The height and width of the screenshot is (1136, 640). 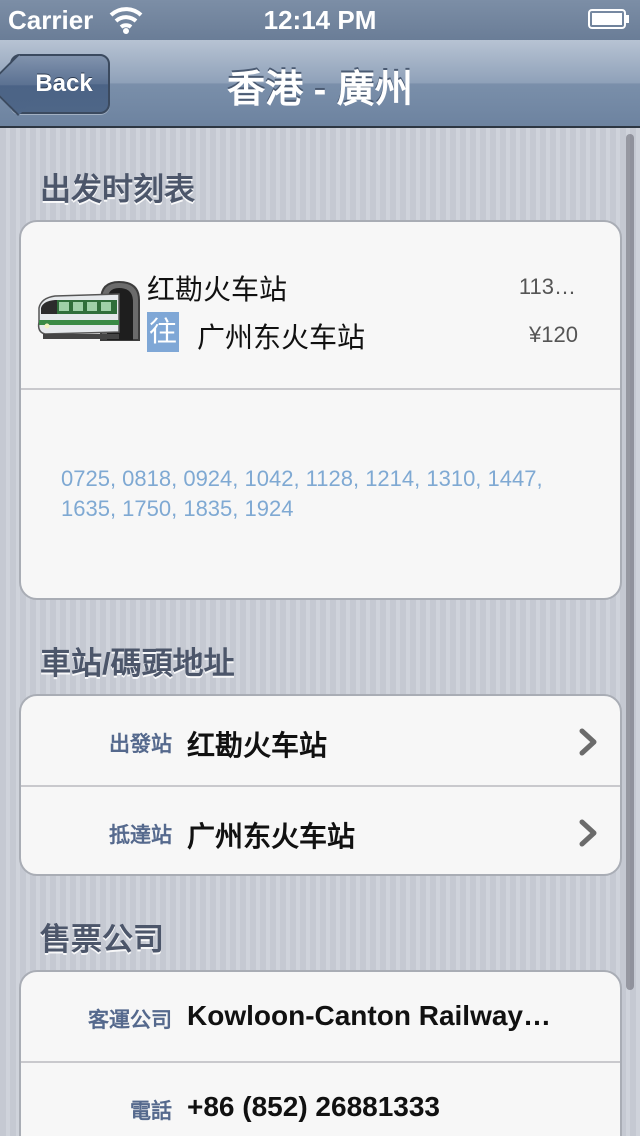 I want to click on back-button-label: Back, so click(x=64, y=83).